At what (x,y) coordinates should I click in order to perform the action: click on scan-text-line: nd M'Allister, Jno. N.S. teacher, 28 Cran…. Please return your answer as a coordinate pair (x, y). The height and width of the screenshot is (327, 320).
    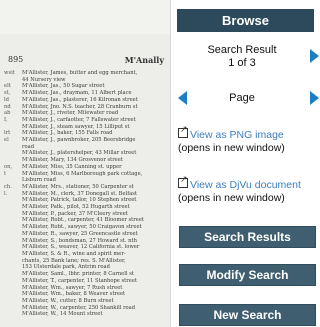
    Looking at the image, I should click on (87, 107).